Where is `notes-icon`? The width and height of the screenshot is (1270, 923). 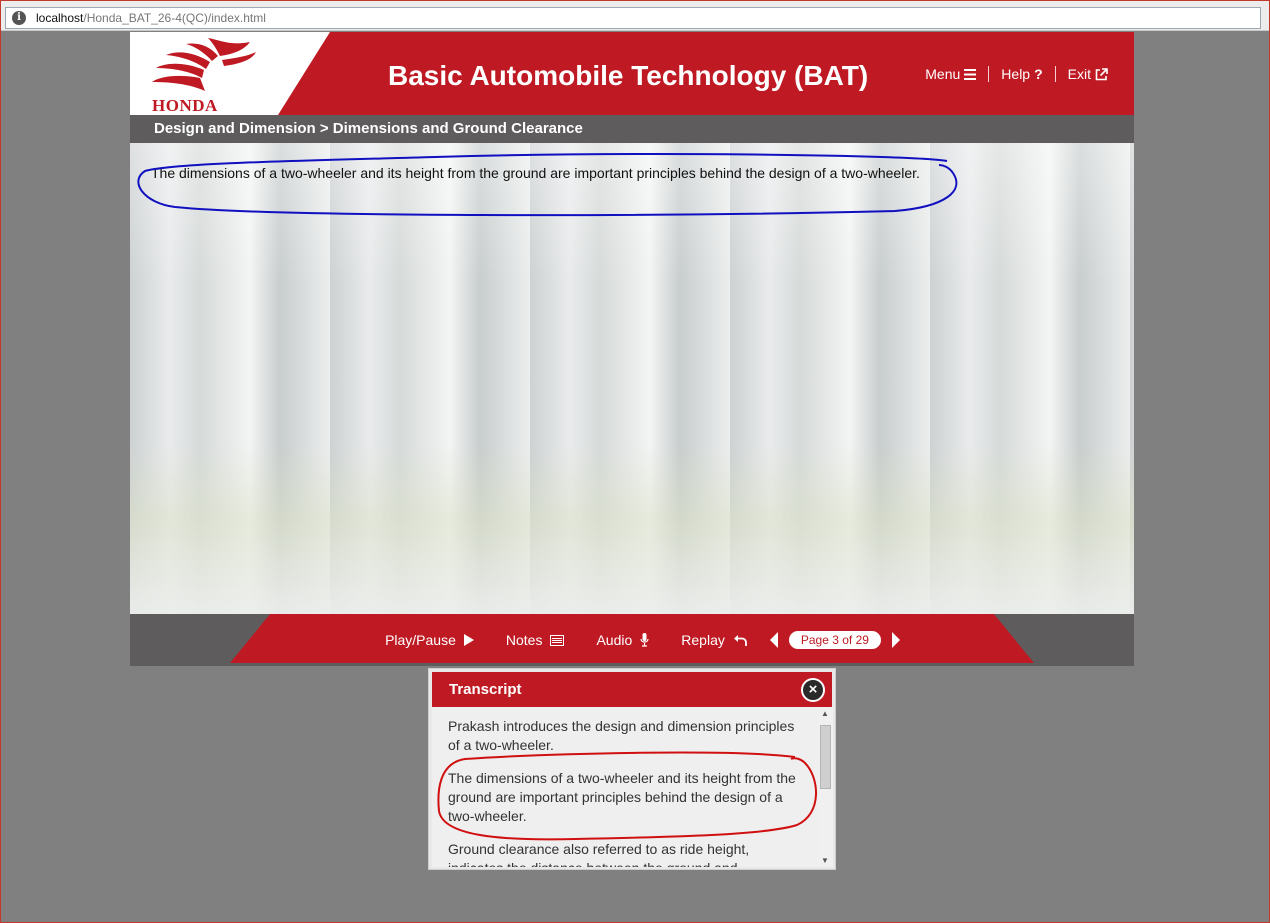 notes-icon is located at coordinates (557, 640).